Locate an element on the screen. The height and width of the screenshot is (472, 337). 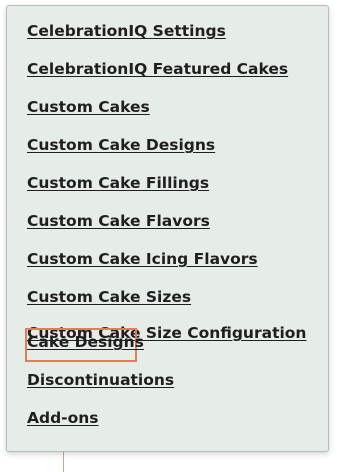
menu-item-custom-cake-sizes: Custom Cake Sizes is located at coordinates (109, 297).